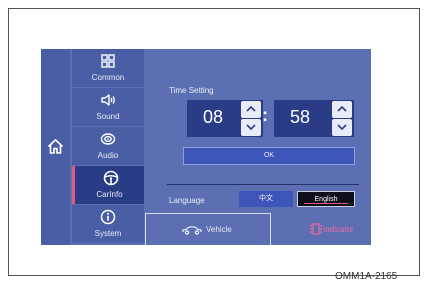  I want to click on sidebar-item-system: System, so click(108, 224).